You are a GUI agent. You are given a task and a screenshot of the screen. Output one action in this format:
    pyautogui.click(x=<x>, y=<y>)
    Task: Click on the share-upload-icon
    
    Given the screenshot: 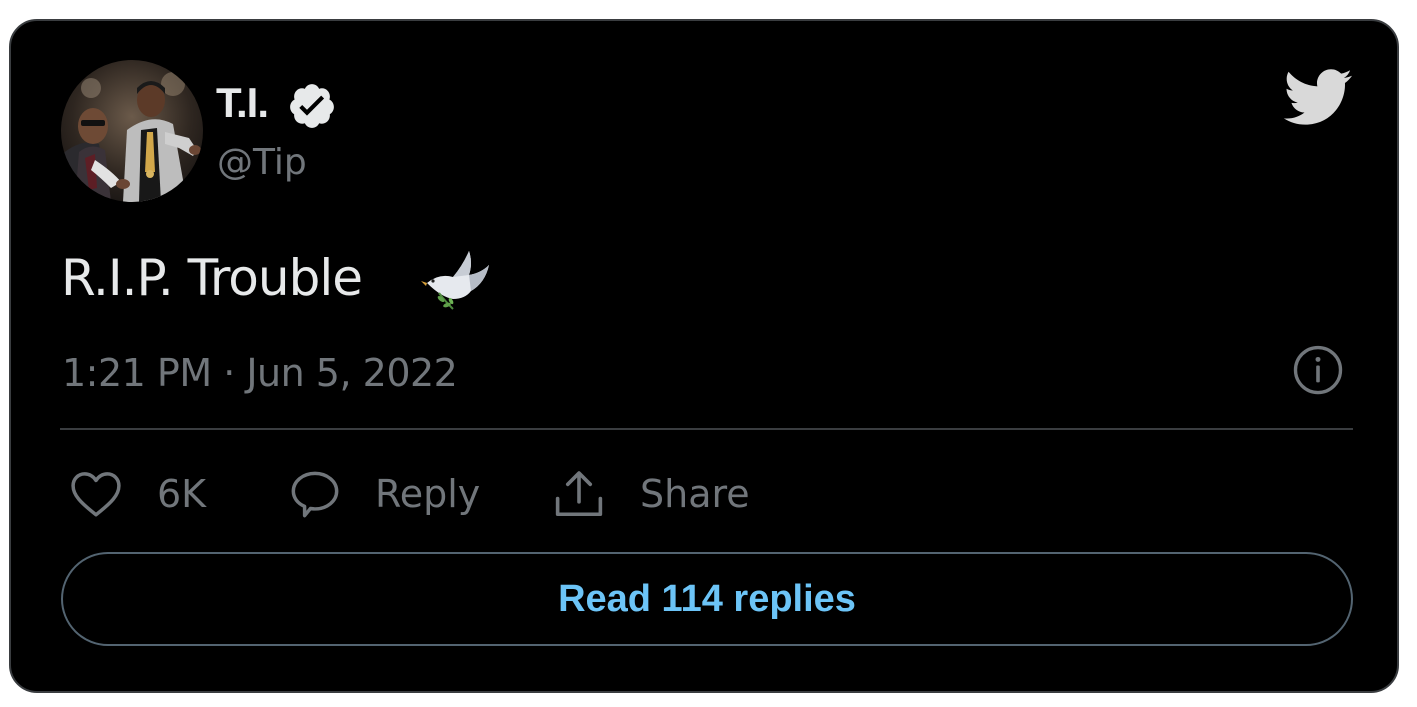 What is the action you would take?
    pyautogui.click(x=579, y=494)
    